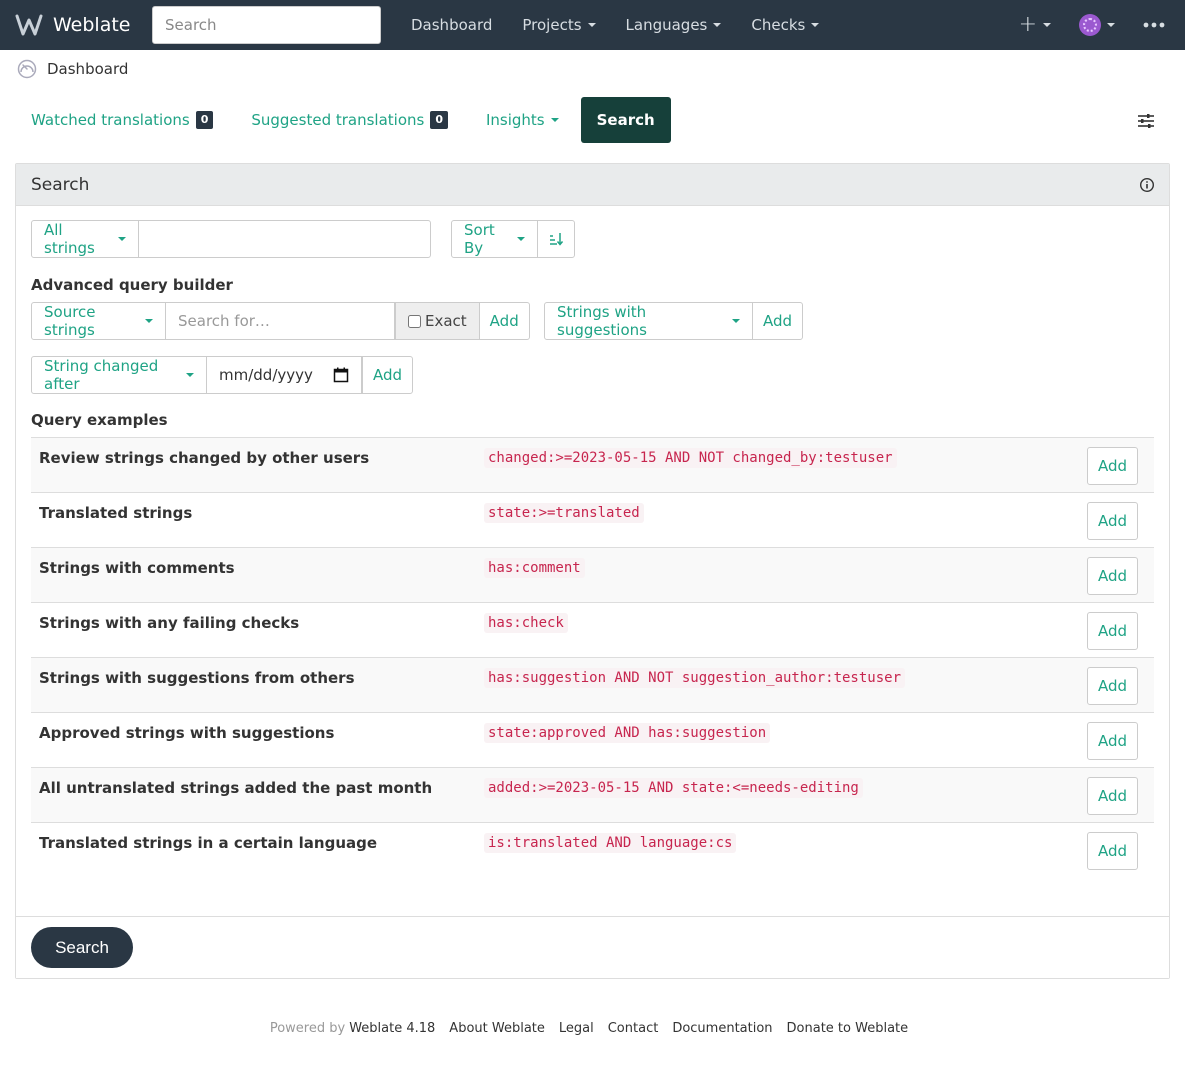 Image resolution: width=1185 pixels, height=1066 pixels. I want to click on sort-by-label: Sort By, so click(479, 239).